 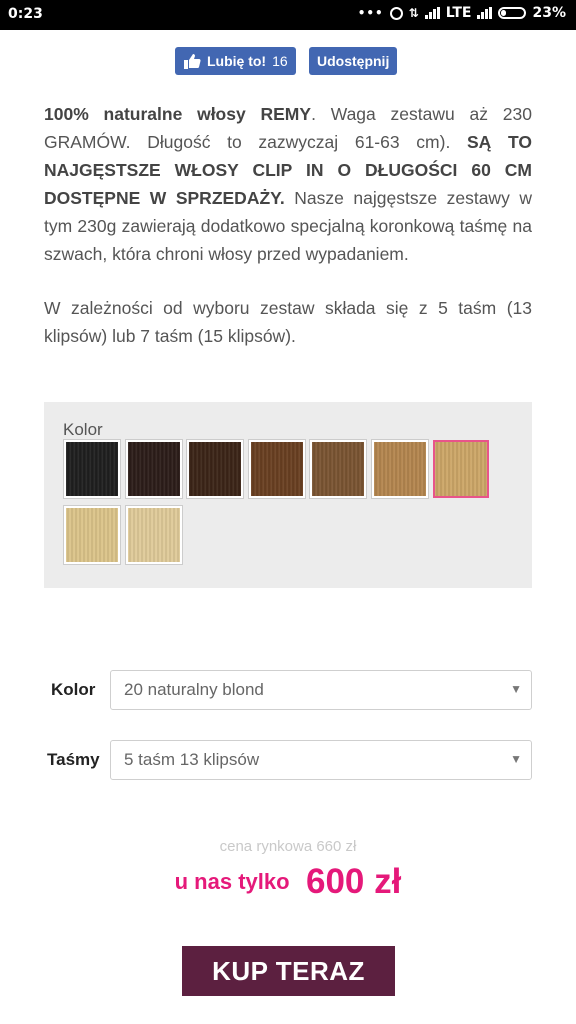 I want to click on battery-icon, so click(x=512, y=13).